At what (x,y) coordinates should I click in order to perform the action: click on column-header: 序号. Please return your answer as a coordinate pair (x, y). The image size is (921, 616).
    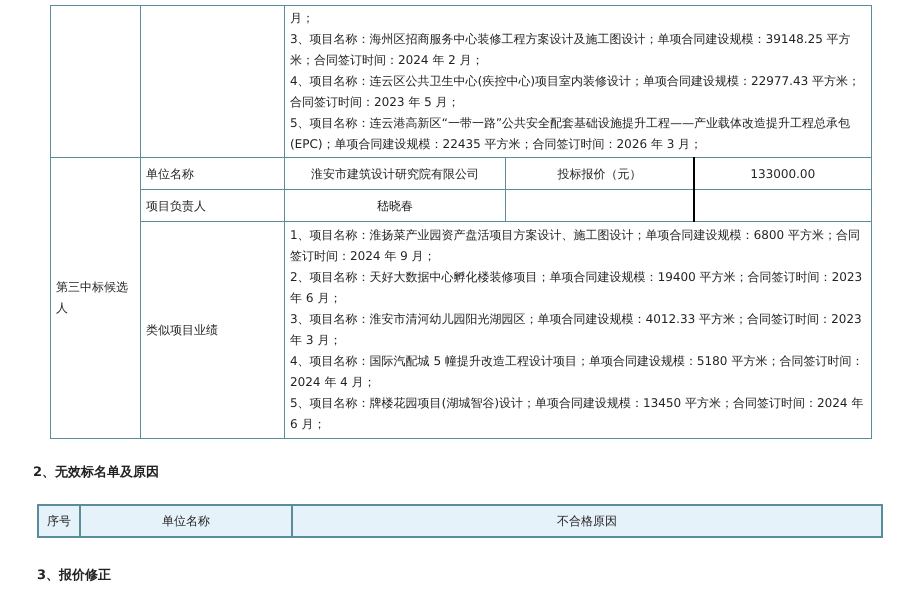
    Looking at the image, I should click on (59, 520).